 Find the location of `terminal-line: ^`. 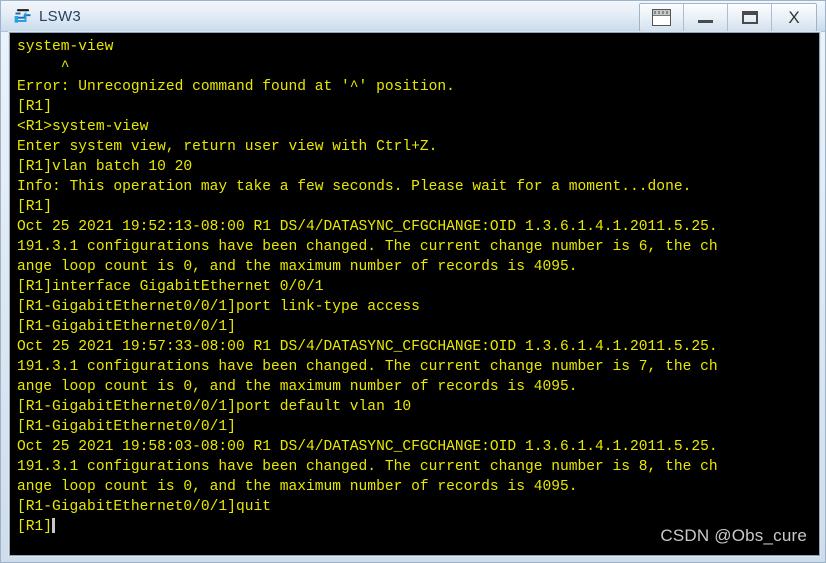

terminal-line: ^ is located at coordinates (43, 67).